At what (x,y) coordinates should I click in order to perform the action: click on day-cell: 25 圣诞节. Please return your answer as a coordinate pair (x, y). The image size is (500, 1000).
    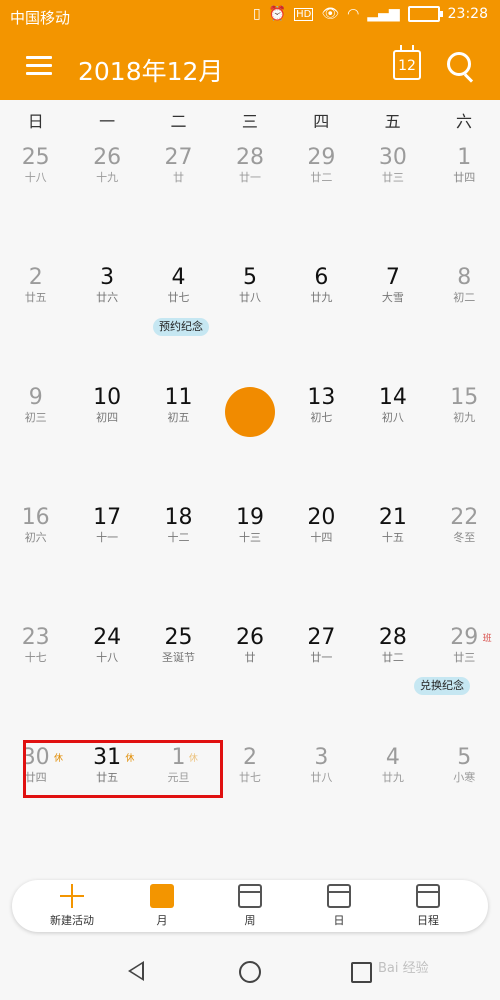
    Looking at the image, I should click on (178, 645).